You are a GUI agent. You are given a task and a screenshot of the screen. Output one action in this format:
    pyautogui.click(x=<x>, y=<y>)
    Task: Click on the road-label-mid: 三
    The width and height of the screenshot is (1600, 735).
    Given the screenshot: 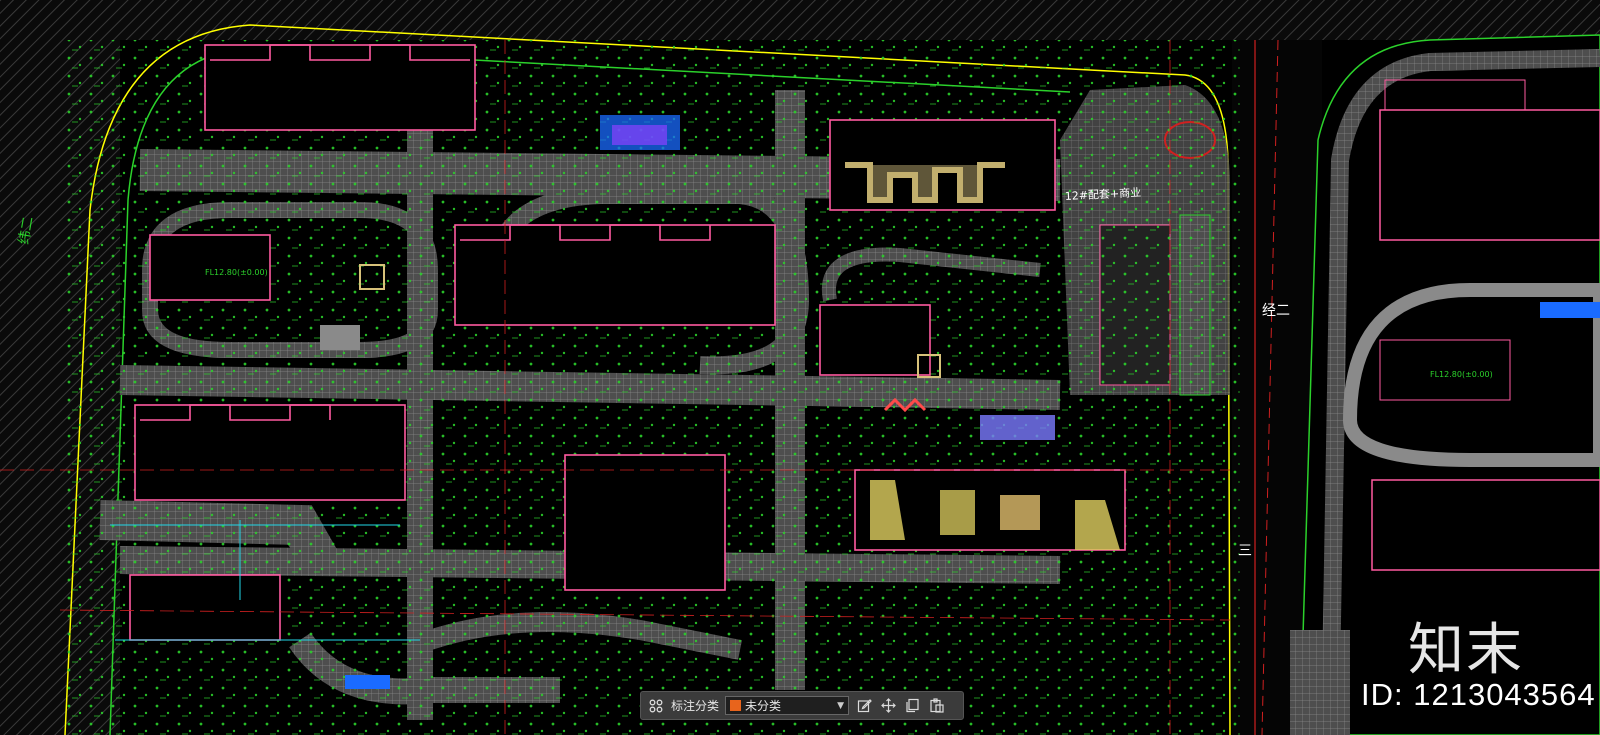 What is the action you would take?
    pyautogui.click(x=1245, y=551)
    